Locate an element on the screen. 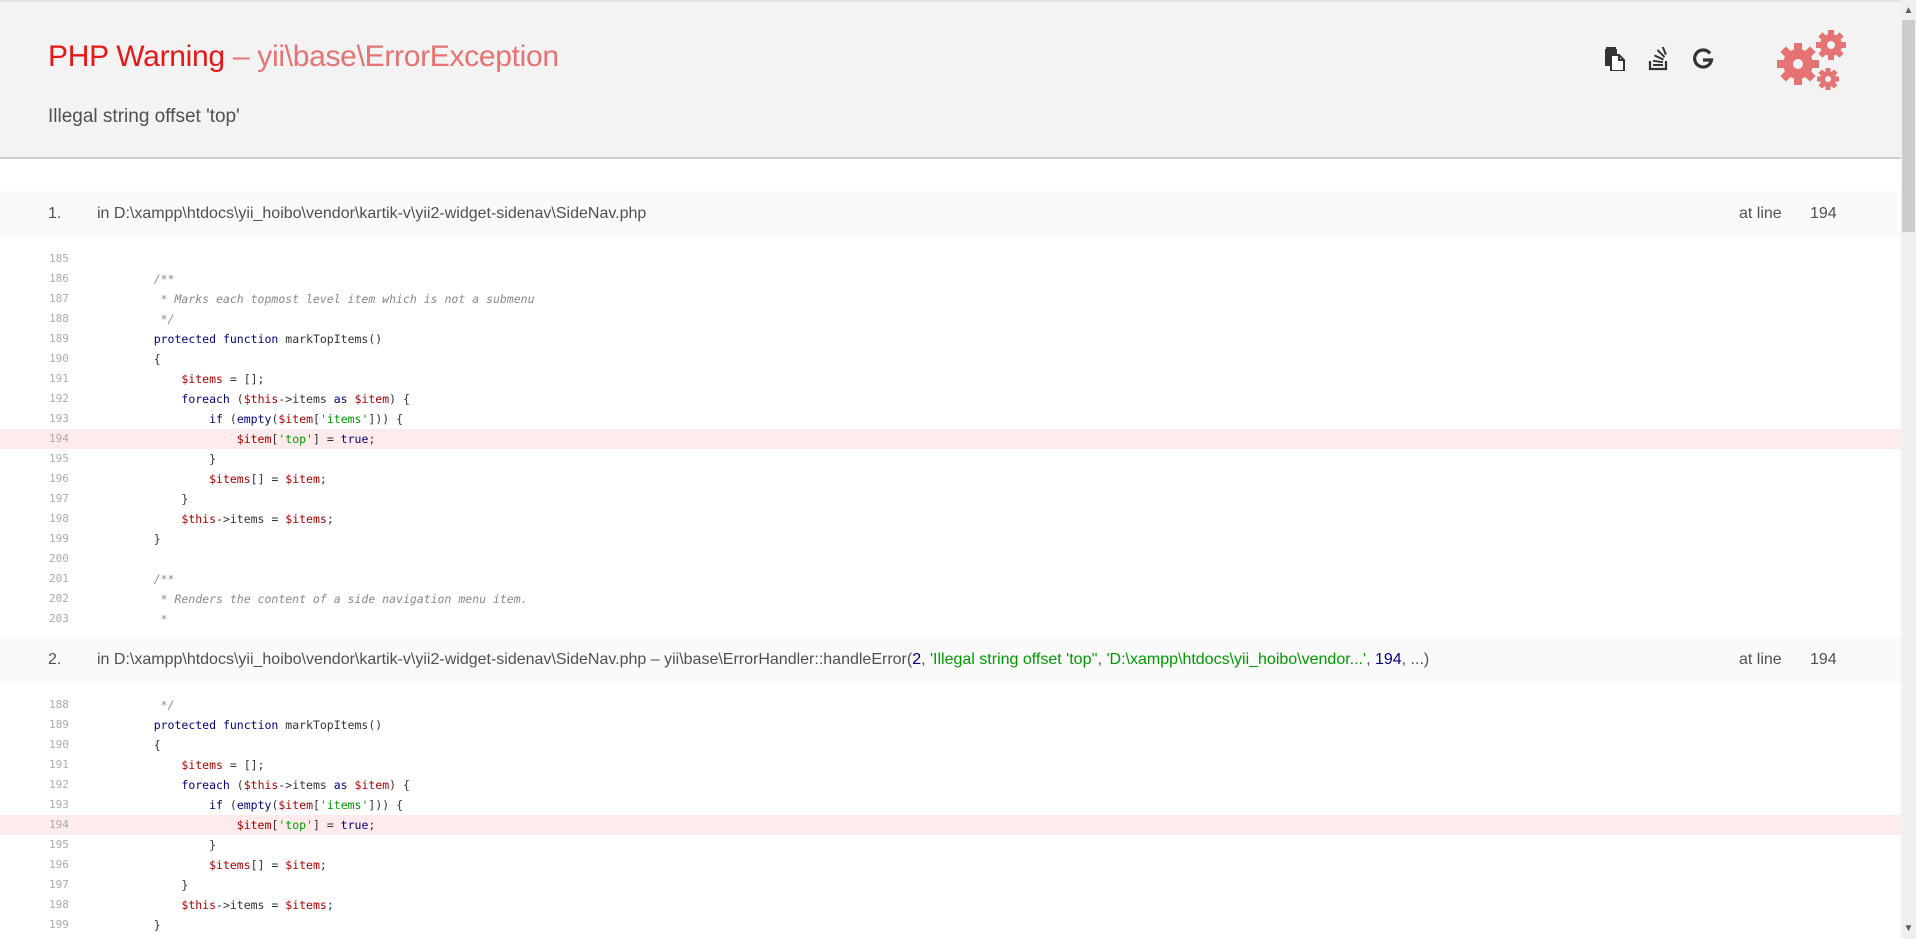 Image resolution: width=1916 pixels, height=939 pixels. code-line: 186 /** is located at coordinates (950, 279).